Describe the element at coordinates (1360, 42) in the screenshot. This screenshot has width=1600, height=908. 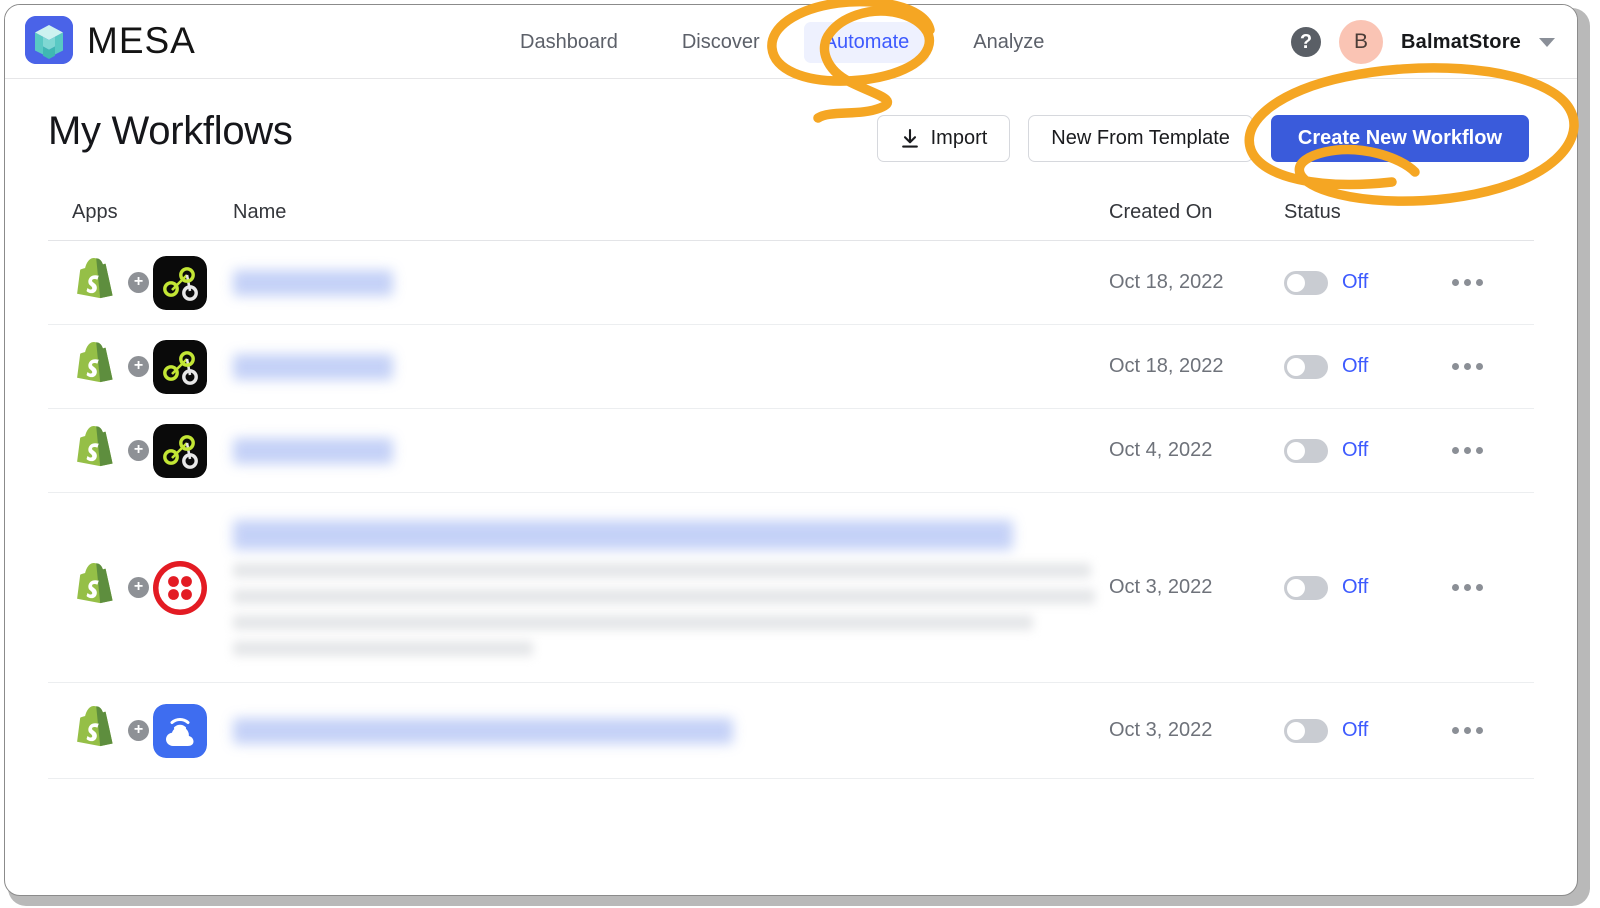
I see `avatar: B` at that location.